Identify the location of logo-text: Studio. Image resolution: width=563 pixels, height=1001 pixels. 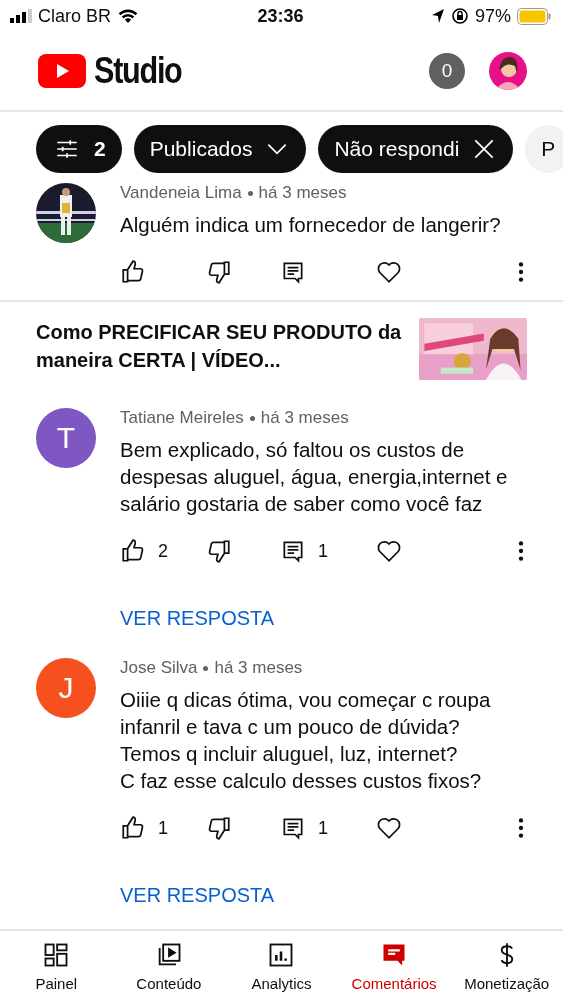
(138, 71).